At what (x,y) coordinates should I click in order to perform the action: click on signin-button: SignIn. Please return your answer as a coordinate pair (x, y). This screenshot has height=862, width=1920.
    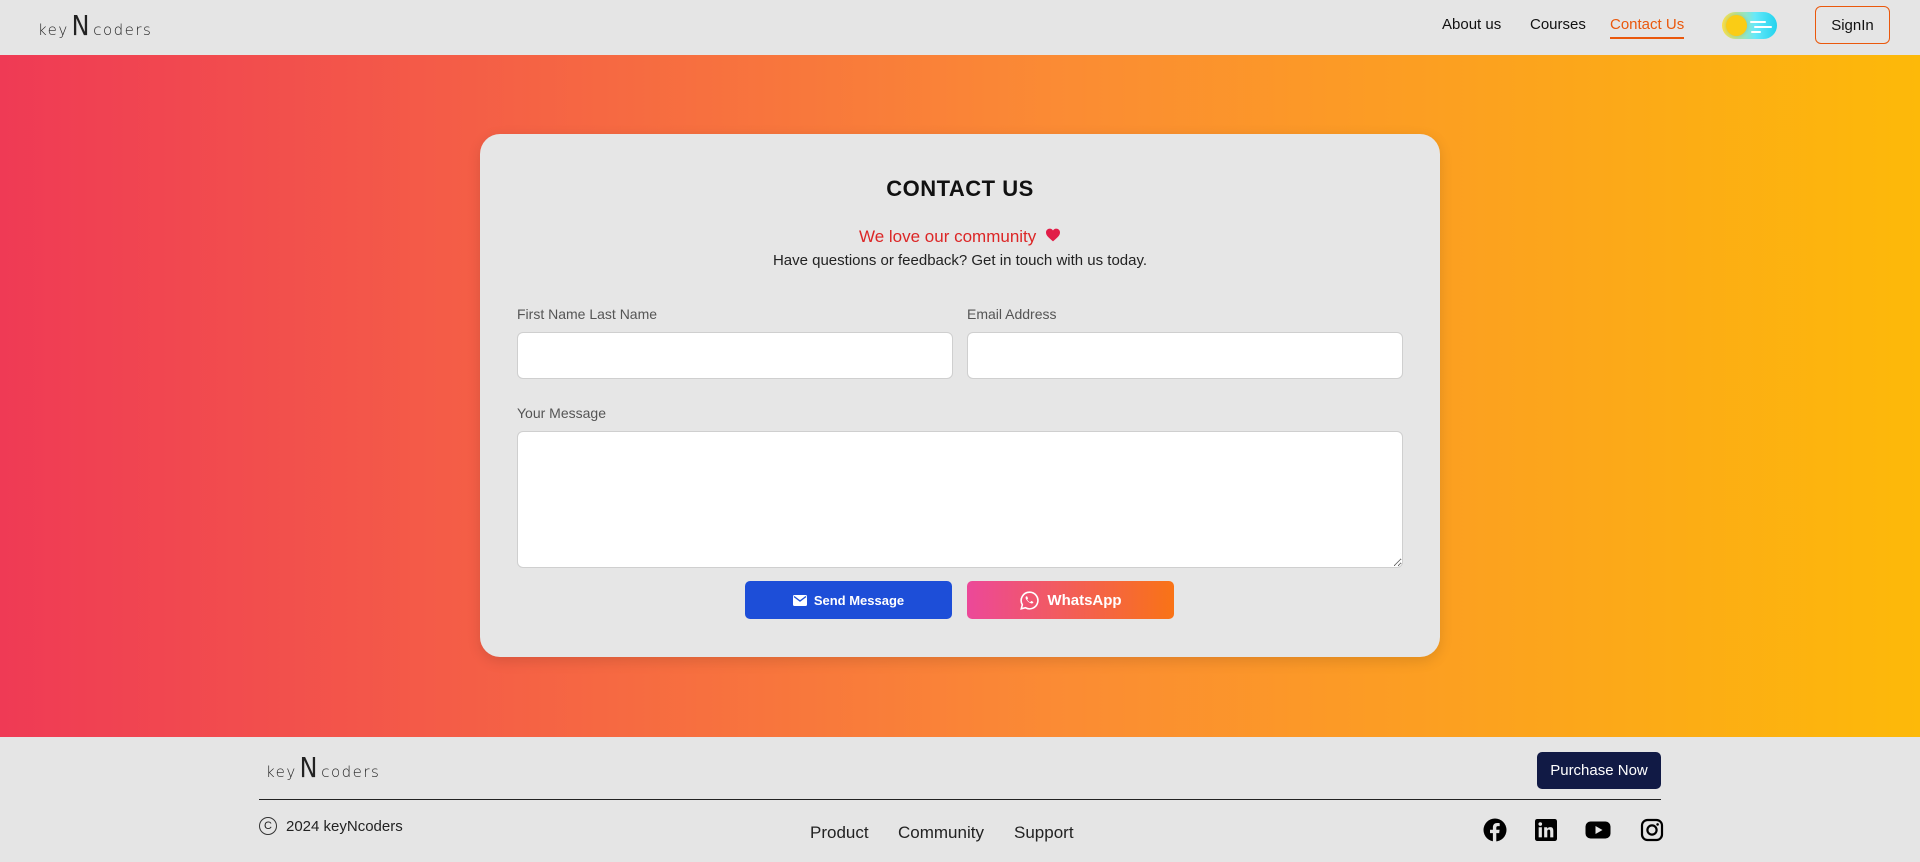
    Looking at the image, I should click on (1852, 25).